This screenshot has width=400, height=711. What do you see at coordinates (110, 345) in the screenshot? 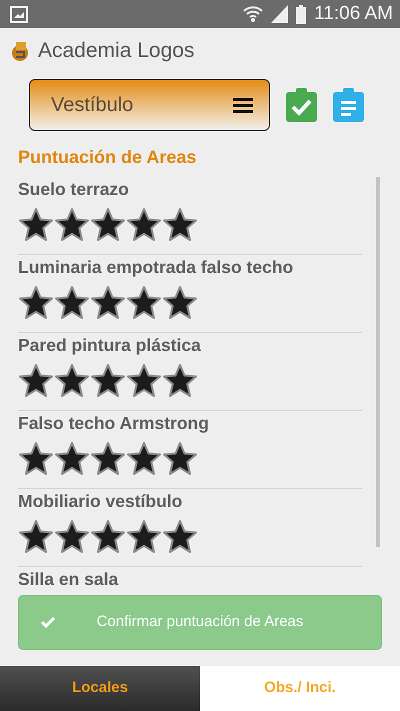
I see `area-name: Pared pintura plástica` at bounding box center [110, 345].